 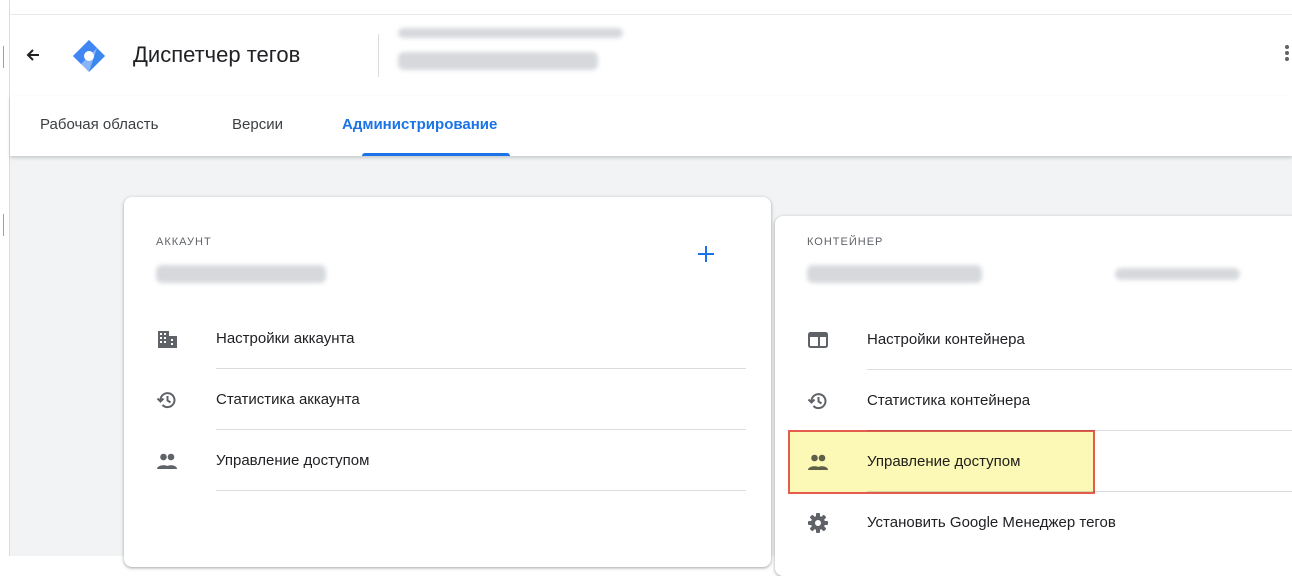 I want to click on app-title: Диспетчер тегов, so click(x=217, y=54).